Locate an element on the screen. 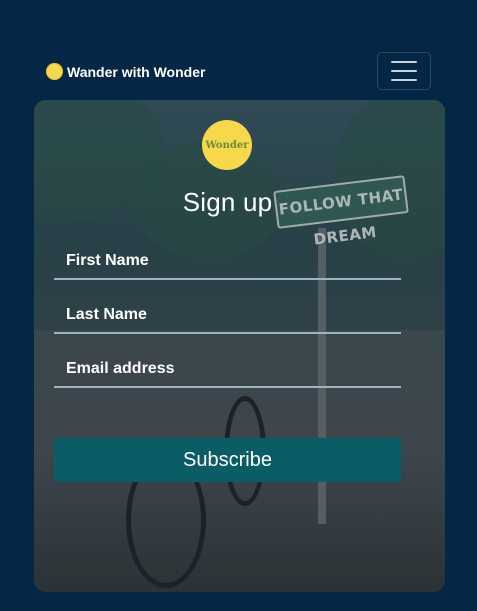  last-name-field: Last Name is located at coordinates (227, 317).